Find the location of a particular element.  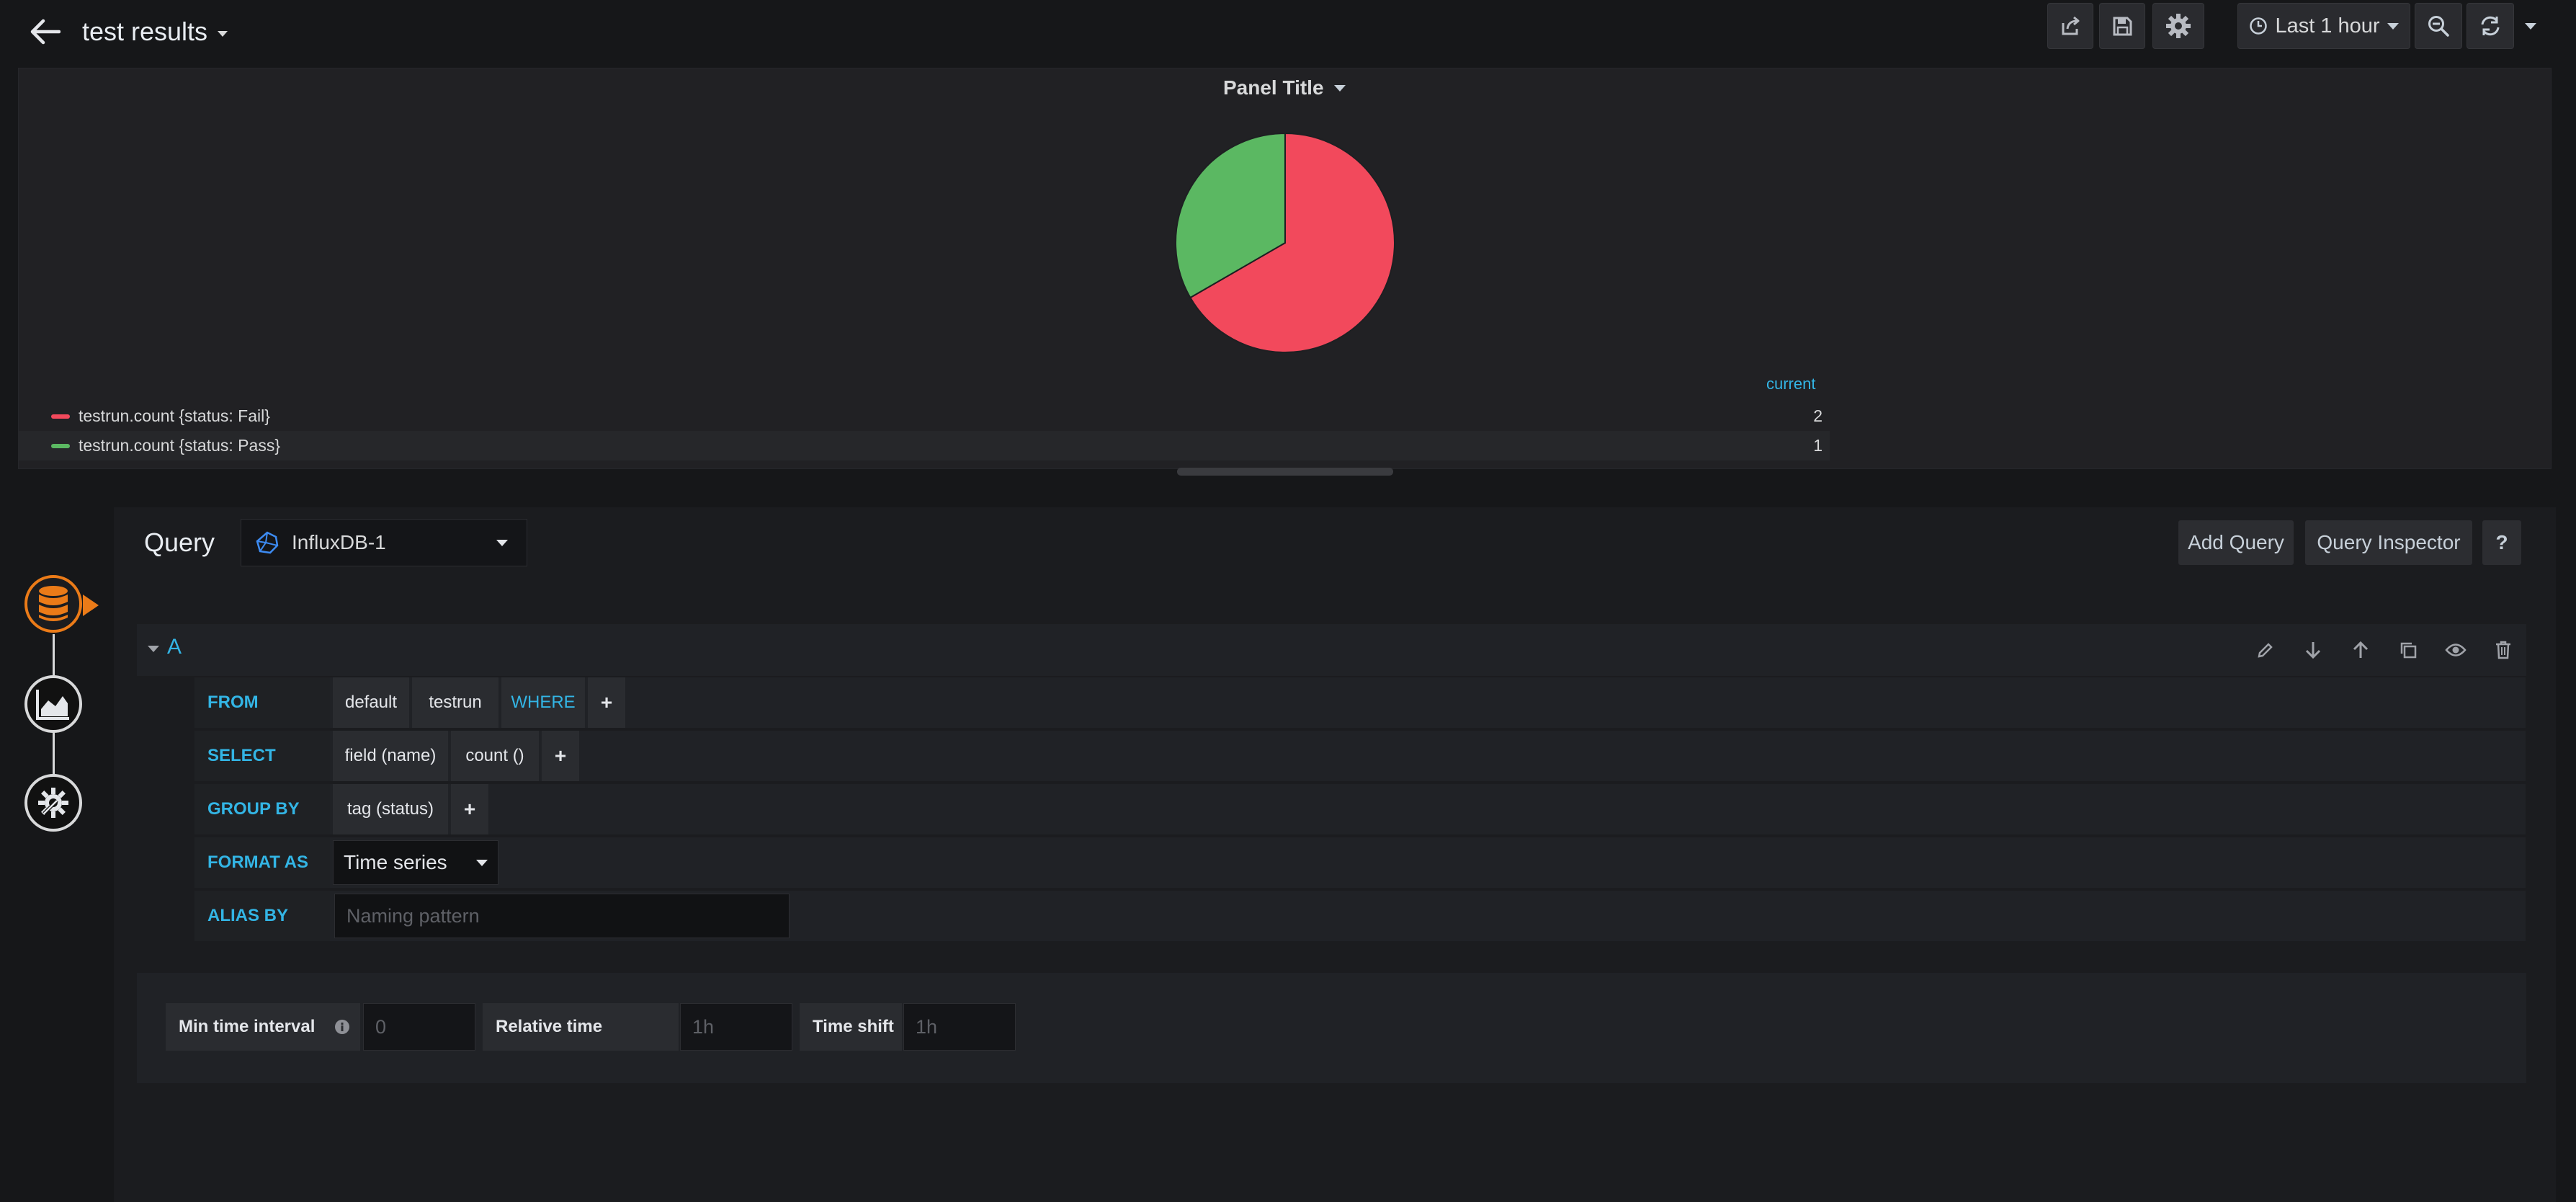

query-inspector-button: Query Inspector is located at coordinates (2388, 542).